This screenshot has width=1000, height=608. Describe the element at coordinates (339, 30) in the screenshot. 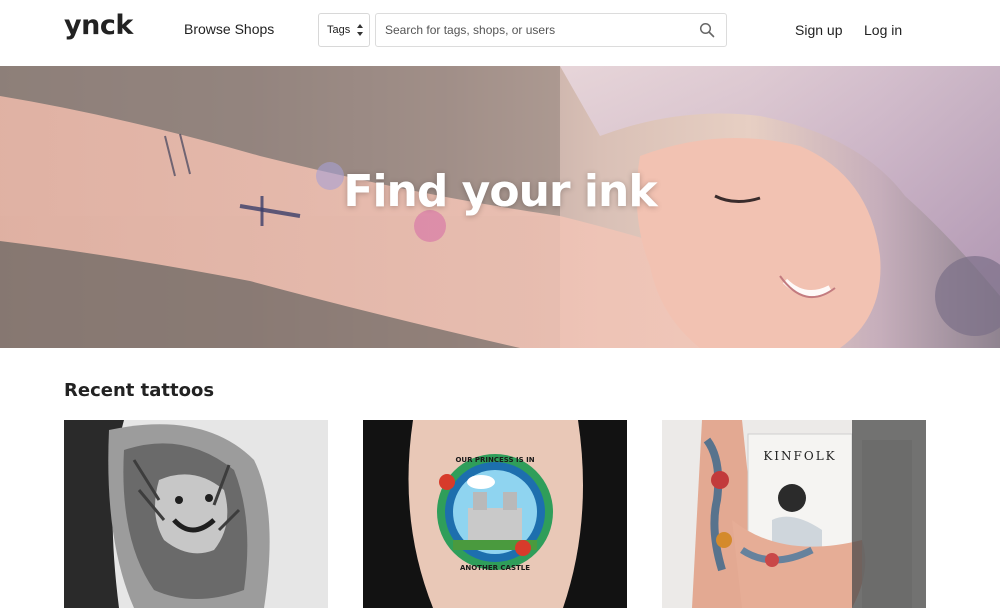

I see `tags-select-value: Tags` at that location.